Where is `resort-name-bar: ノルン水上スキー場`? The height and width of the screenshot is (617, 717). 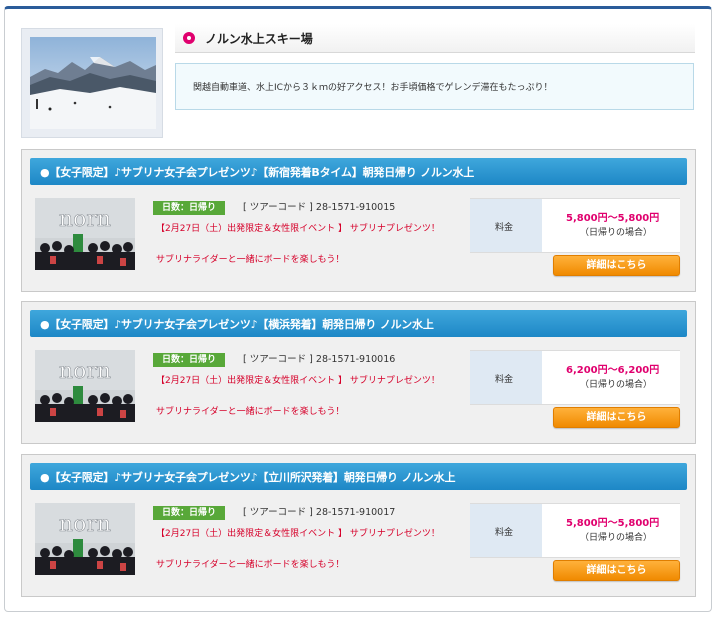
resort-name-bar: ノルン水上スキー場 is located at coordinates (435, 38).